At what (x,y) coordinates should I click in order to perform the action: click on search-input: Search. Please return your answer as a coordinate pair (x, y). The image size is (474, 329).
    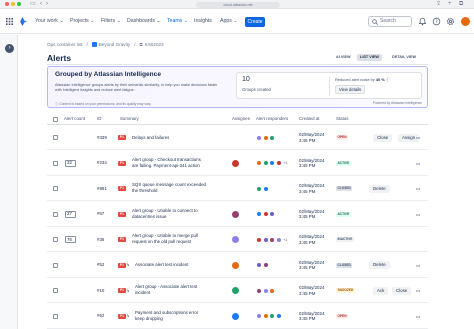
    Looking at the image, I should click on (390, 21).